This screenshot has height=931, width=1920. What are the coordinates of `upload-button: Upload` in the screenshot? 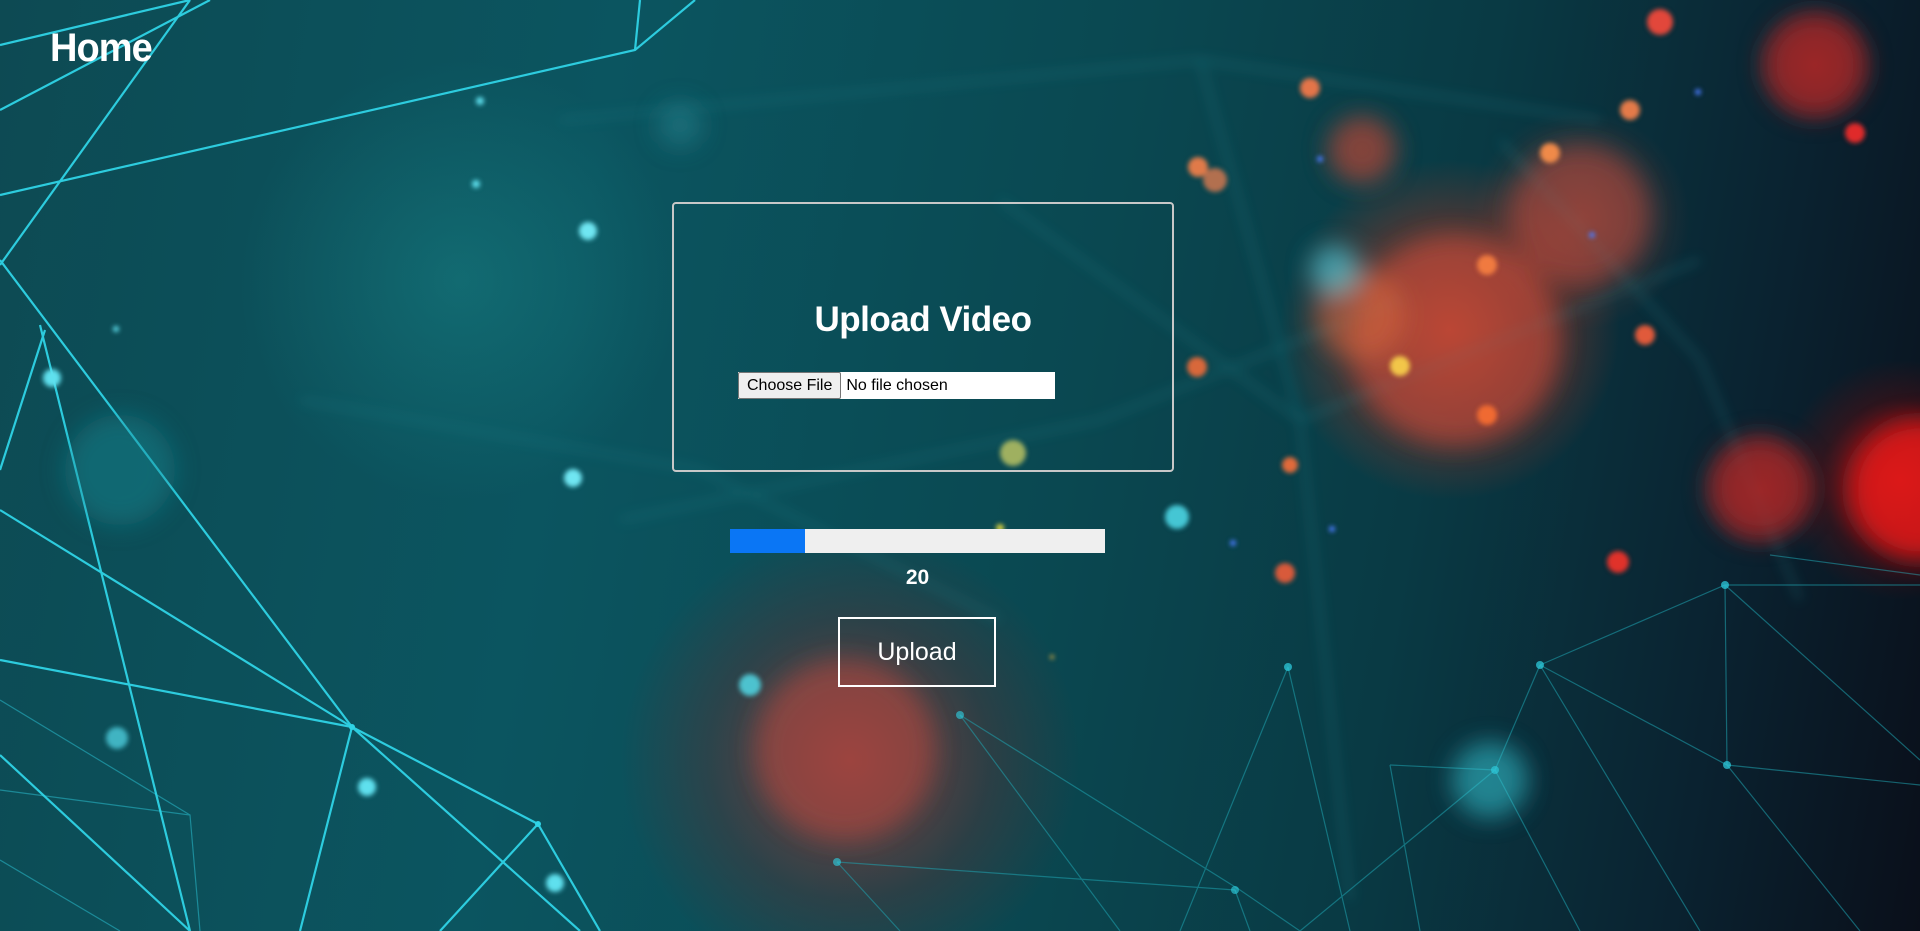 It's located at (917, 652).